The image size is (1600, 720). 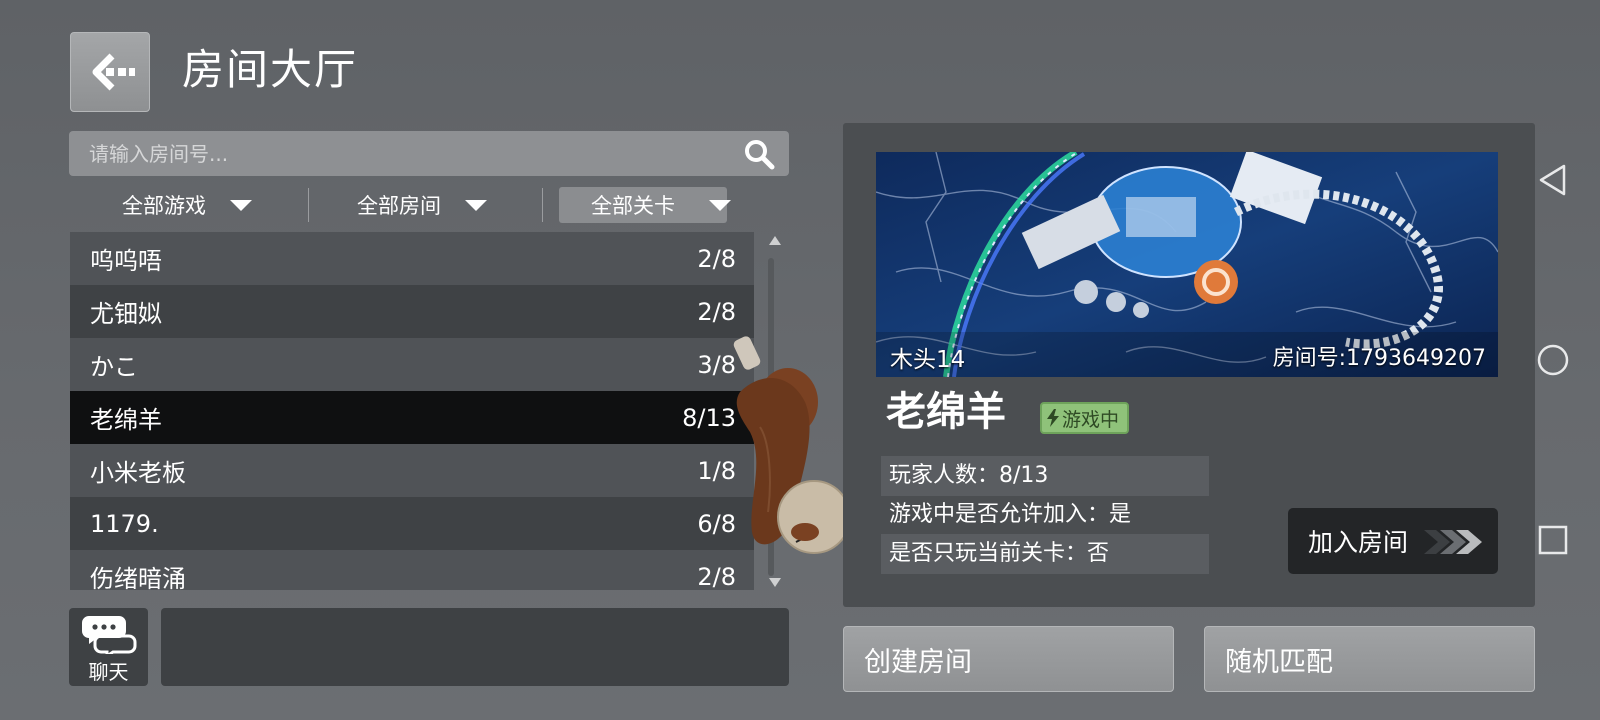 What do you see at coordinates (399, 206) in the screenshot?
I see `filter-room-label: 全部房间` at bounding box center [399, 206].